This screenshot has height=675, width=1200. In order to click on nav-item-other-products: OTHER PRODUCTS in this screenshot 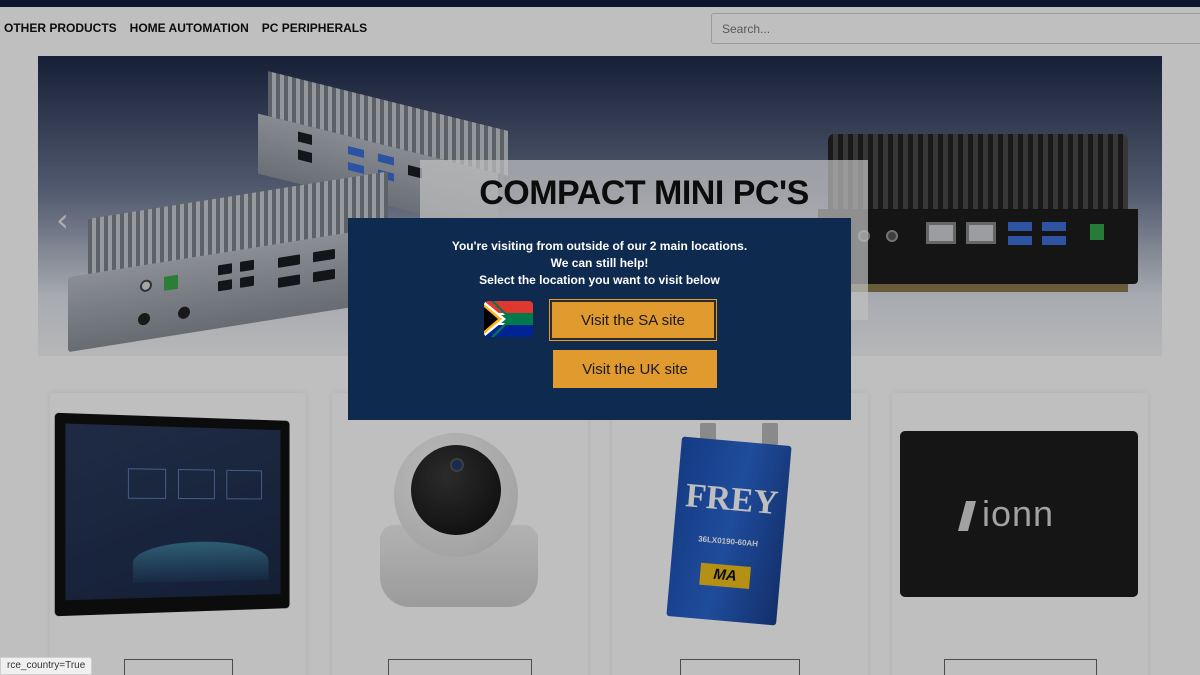, I will do `click(60, 28)`.